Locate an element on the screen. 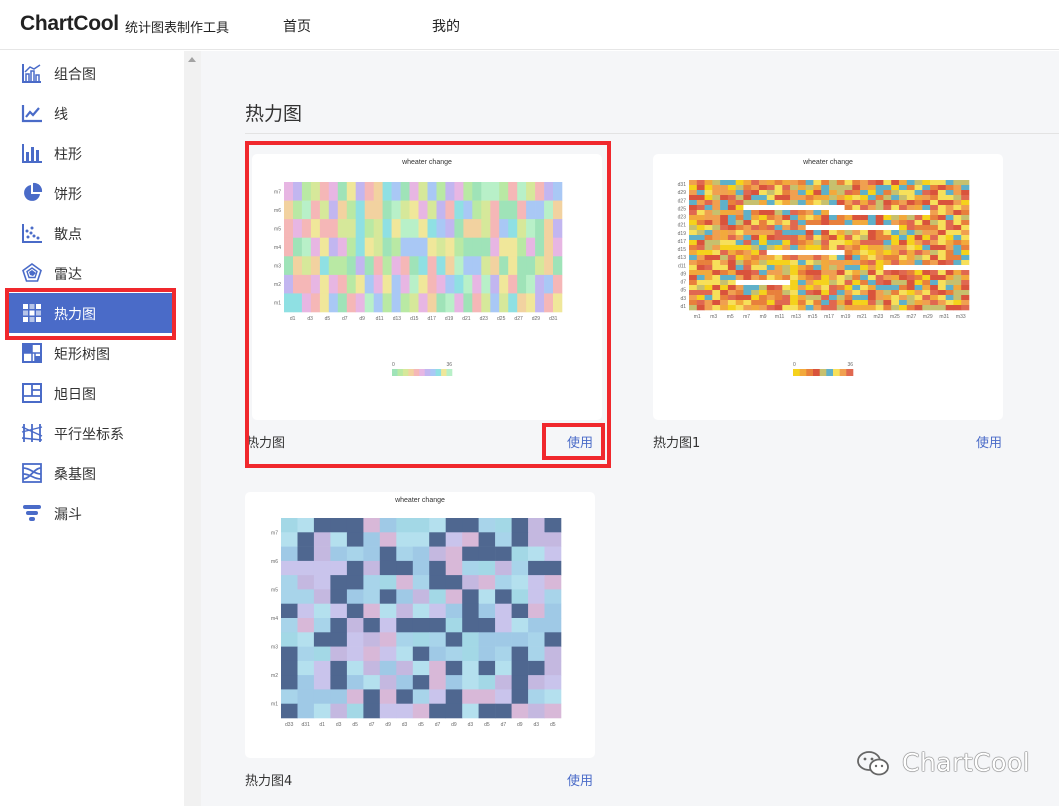 This screenshot has height=806, width=1059. sidebar-item-radar: 雷达 is located at coordinates (92, 273).